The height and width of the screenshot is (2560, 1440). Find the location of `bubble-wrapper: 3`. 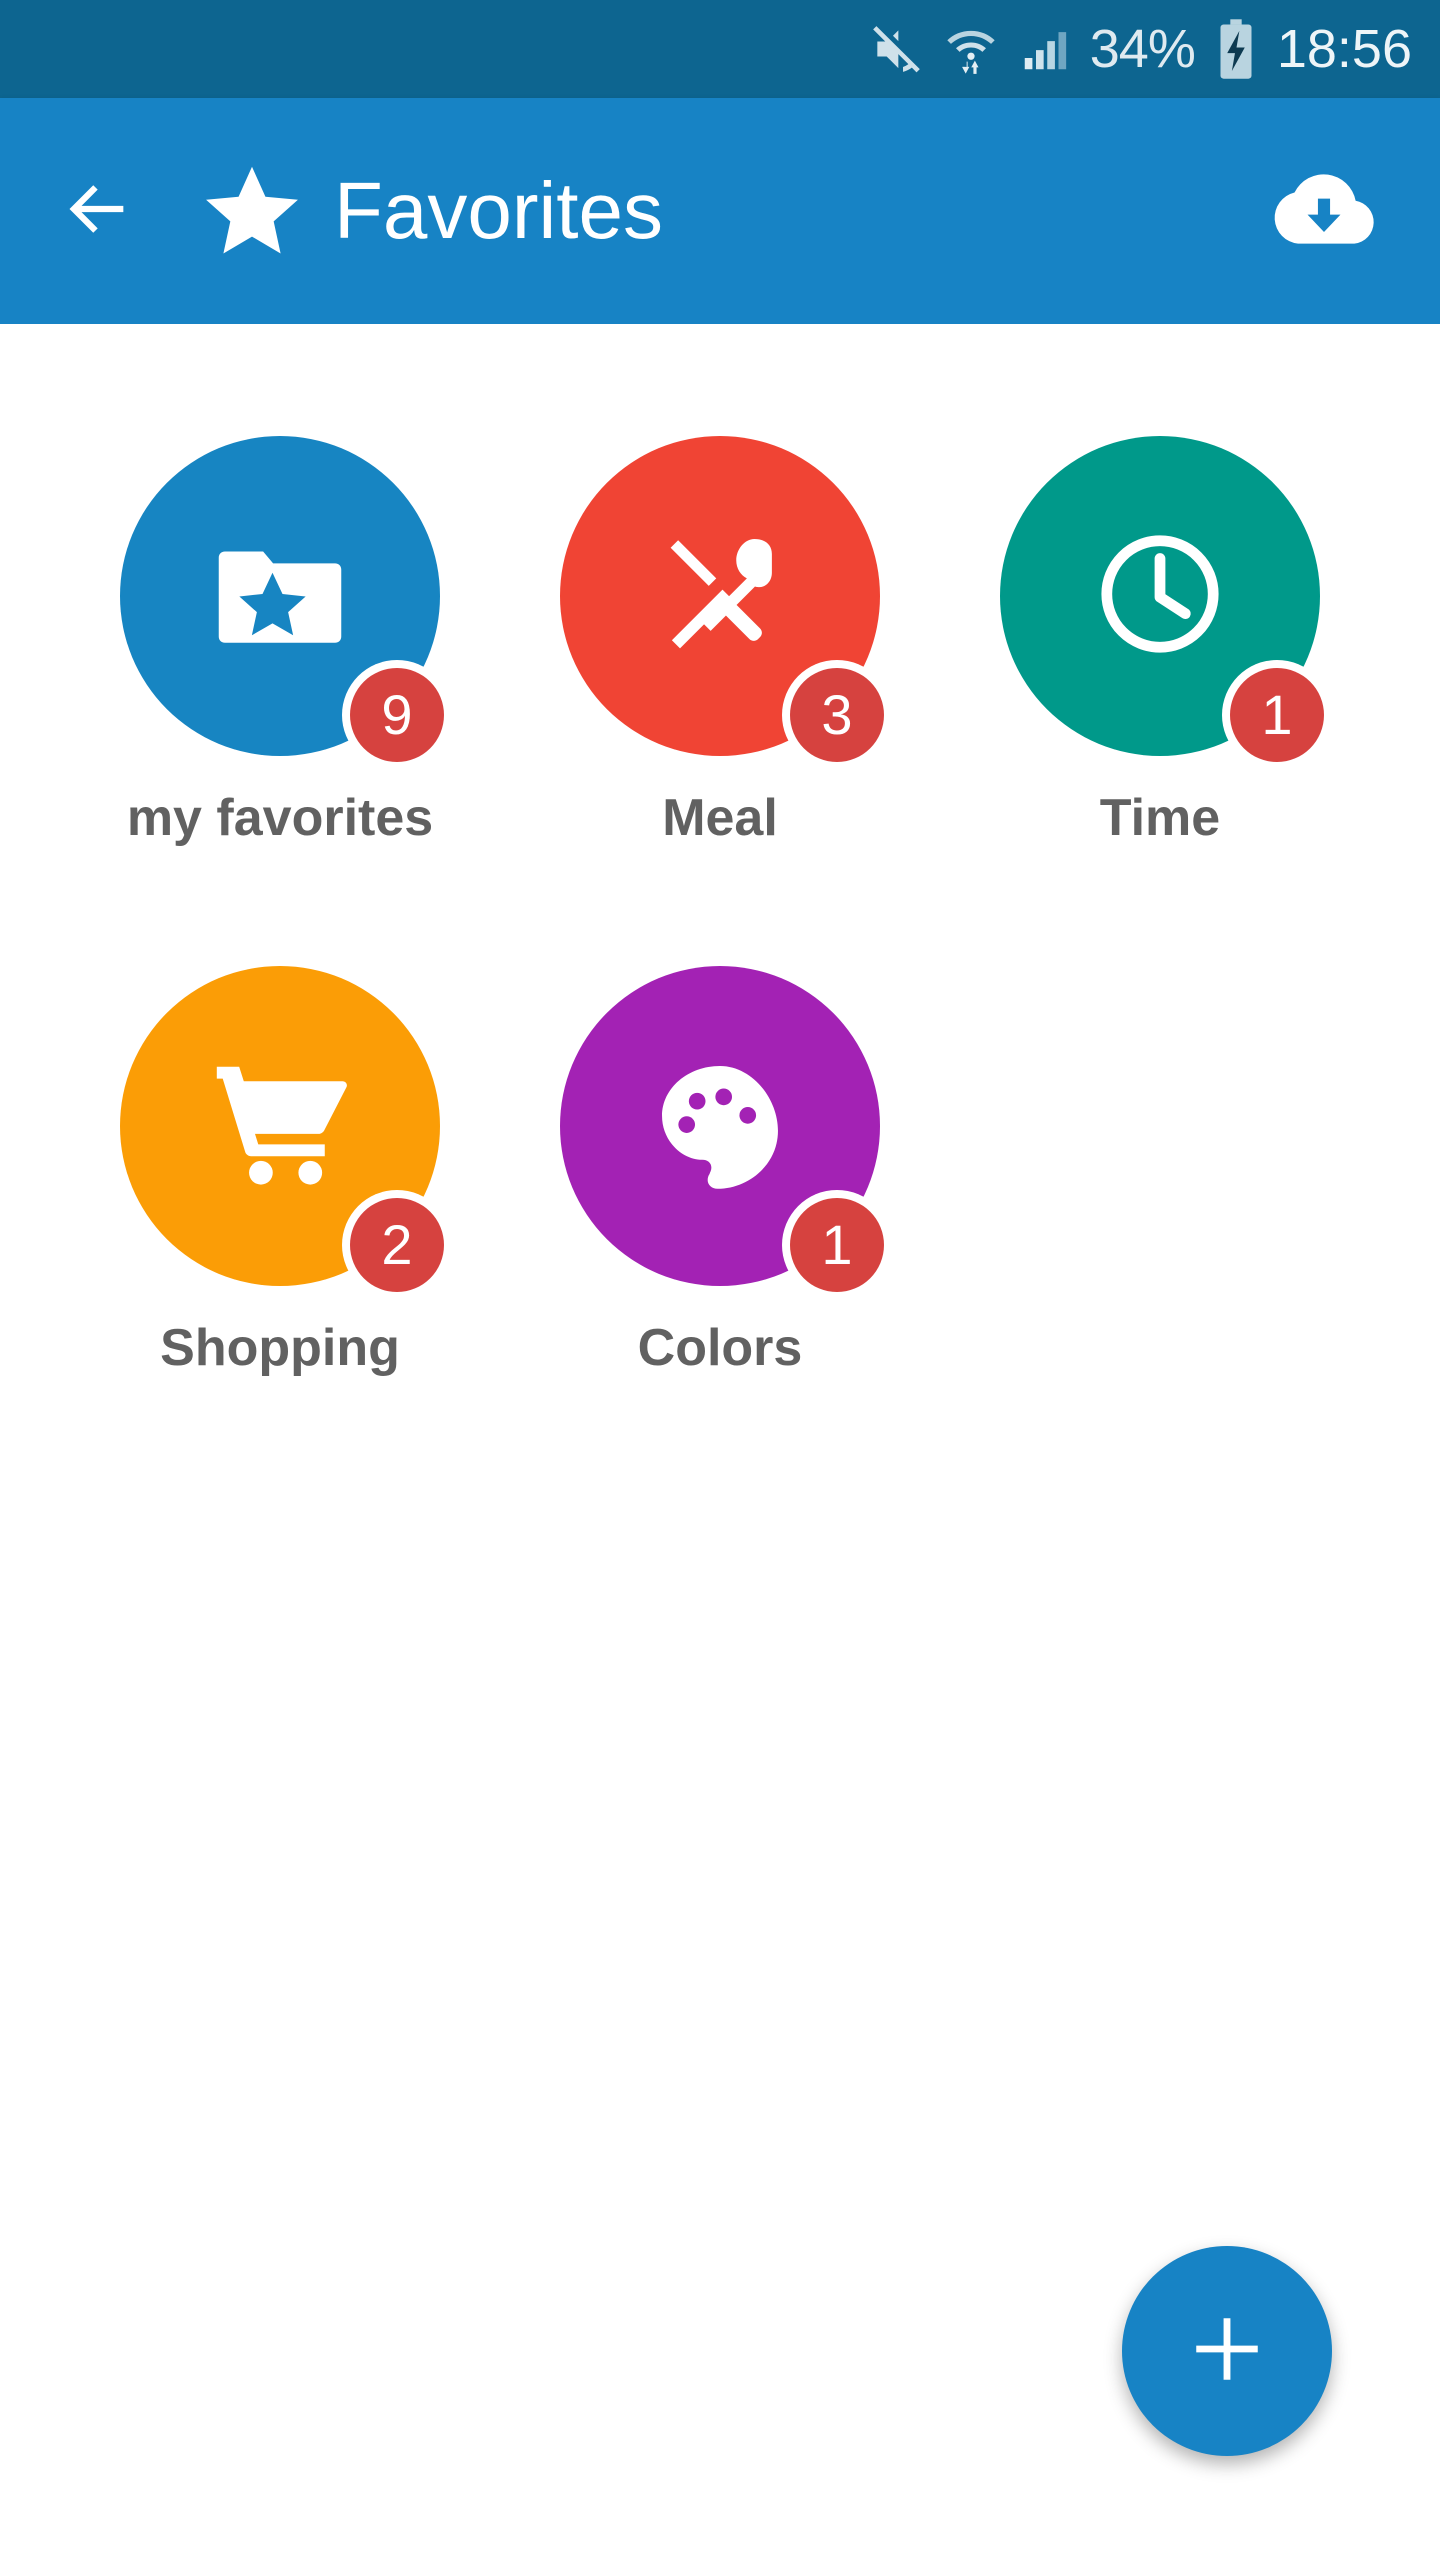

bubble-wrapper: 3 is located at coordinates (726, 603).